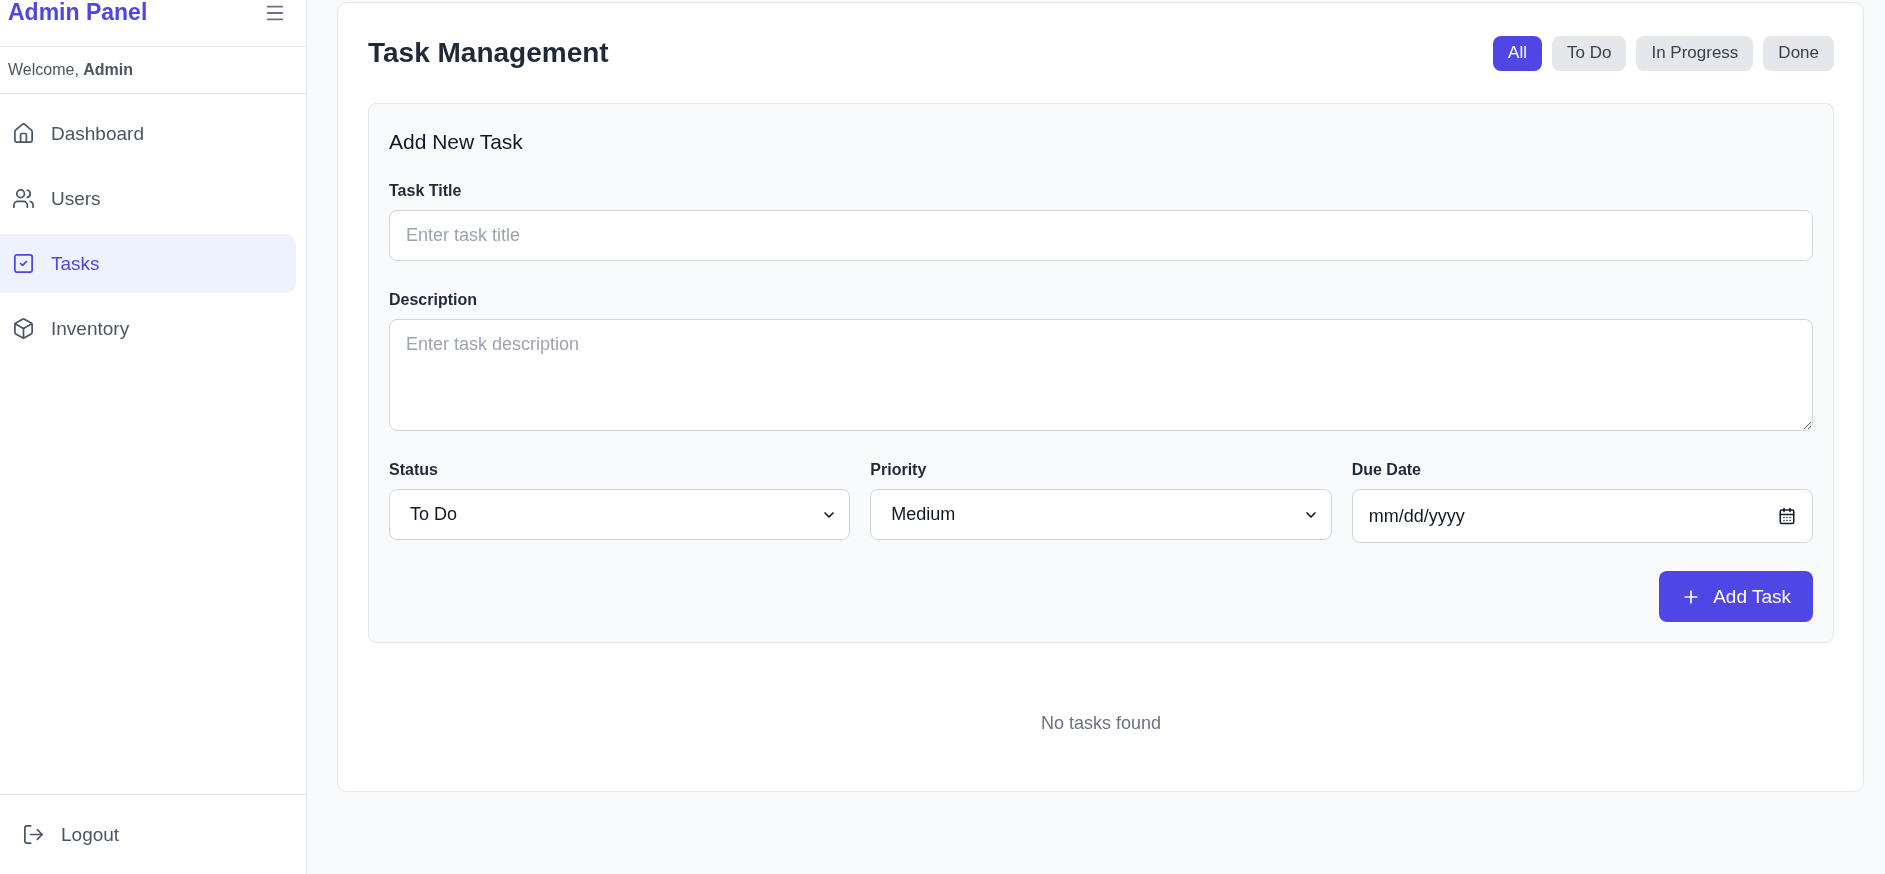  Describe the element at coordinates (1582, 516) in the screenshot. I see `date-field: mm/dd/yyyy` at that location.